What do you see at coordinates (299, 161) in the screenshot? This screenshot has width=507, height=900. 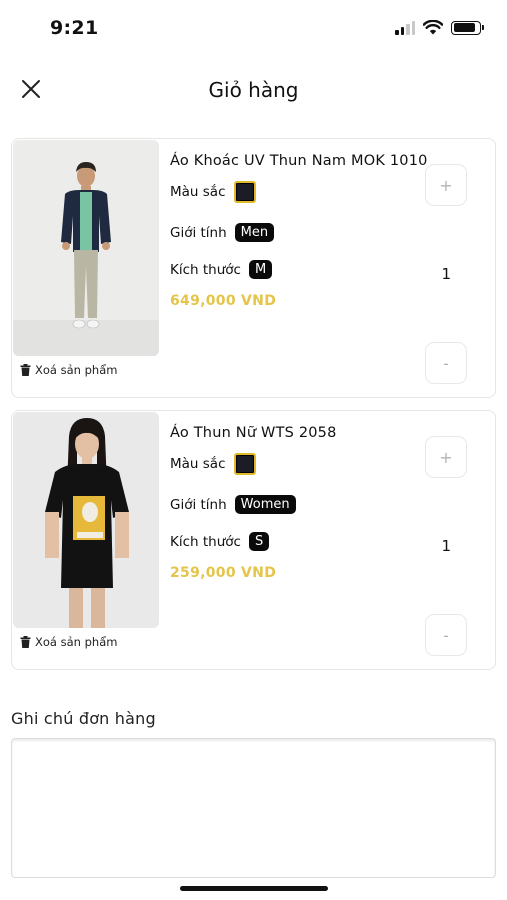 I see `product-name: Áo Khoác UV Thun Nam MOK 1010` at bounding box center [299, 161].